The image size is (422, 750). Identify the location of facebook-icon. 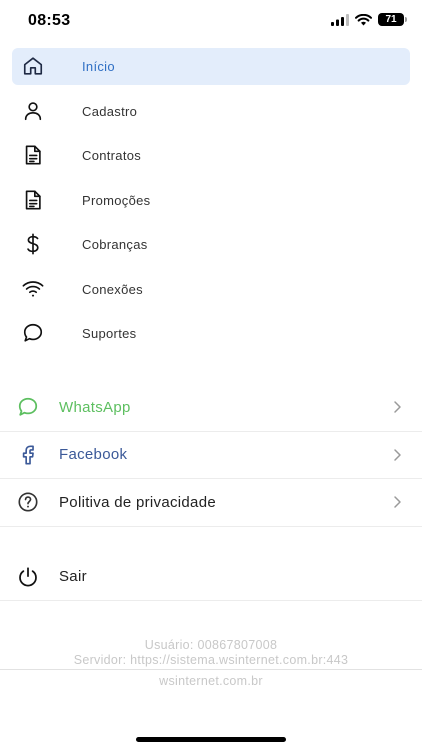
(28, 455).